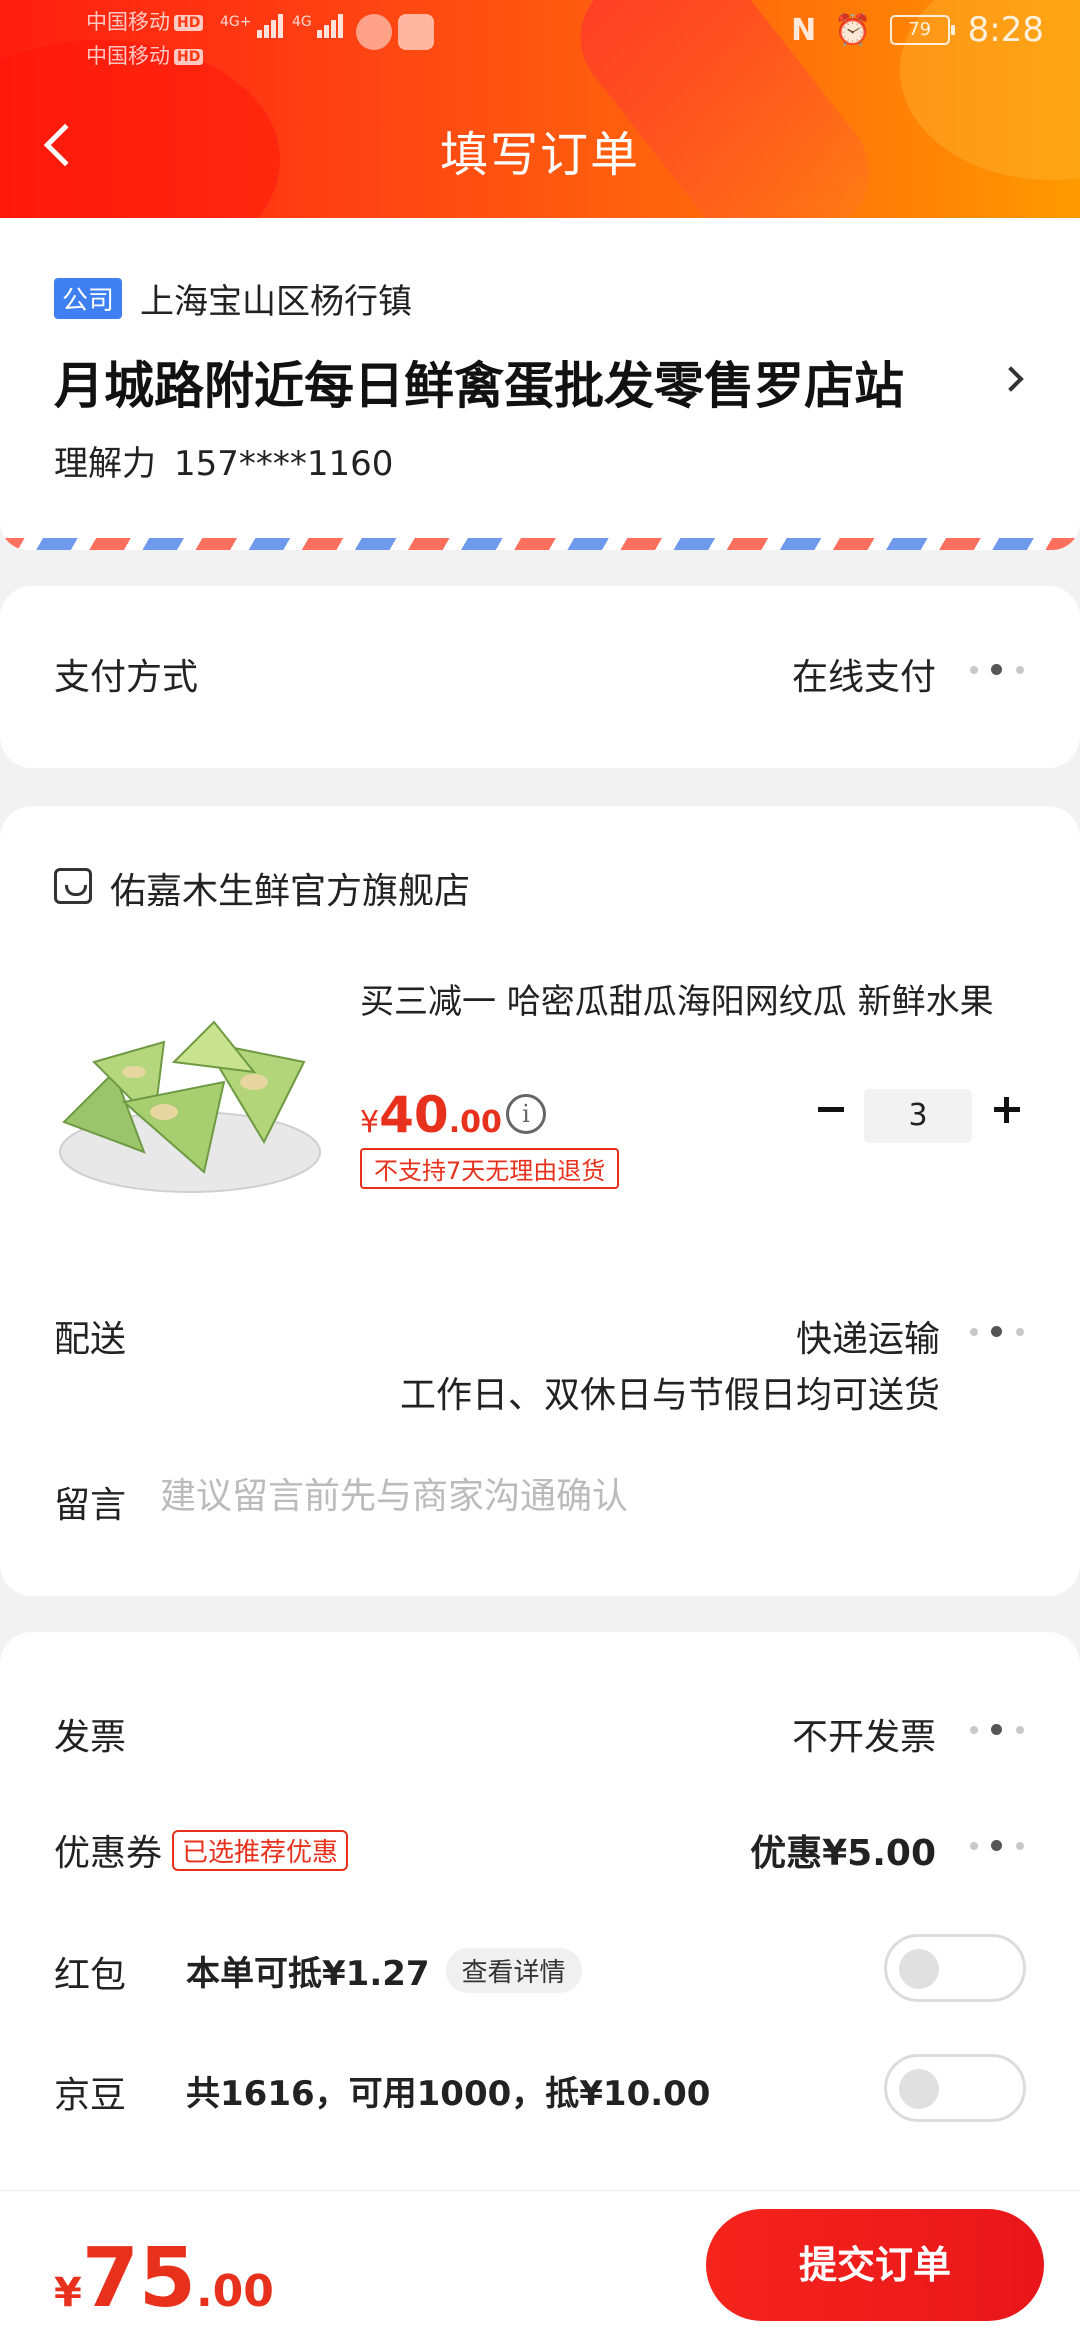 The image size is (1080, 2340). What do you see at coordinates (190, 1102) in the screenshot?
I see `product-image` at bounding box center [190, 1102].